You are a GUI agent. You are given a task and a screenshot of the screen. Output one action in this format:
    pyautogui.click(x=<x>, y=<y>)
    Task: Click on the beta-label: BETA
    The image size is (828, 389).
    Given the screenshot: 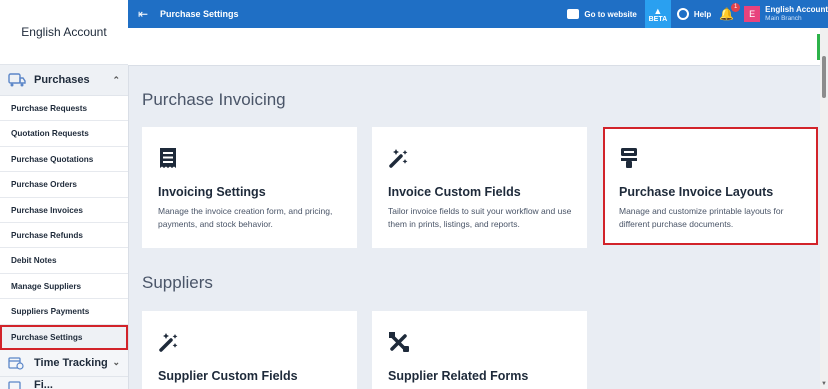 What is the action you would take?
    pyautogui.click(x=658, y=19)
    